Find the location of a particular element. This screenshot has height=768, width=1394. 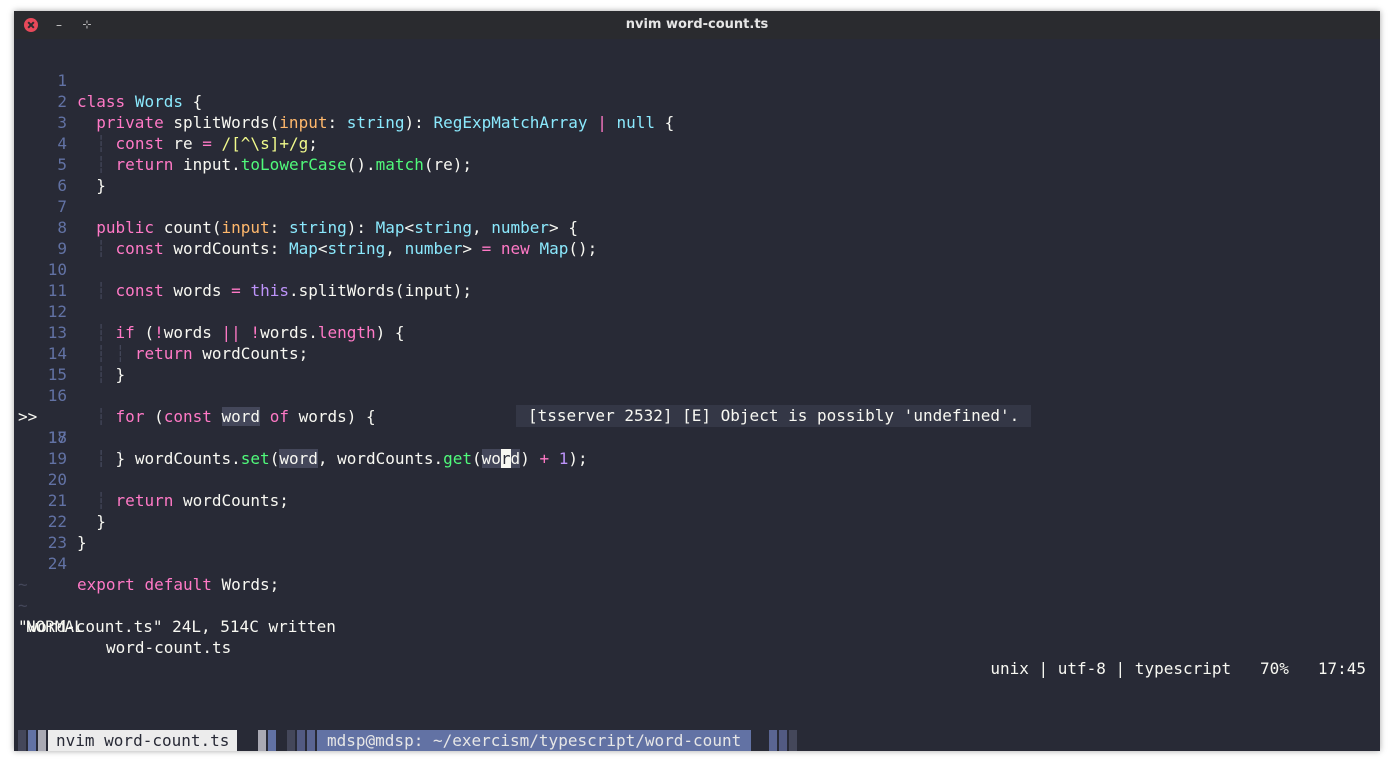

code-line: 24 export default Words; is located at coordinates (697, 563).